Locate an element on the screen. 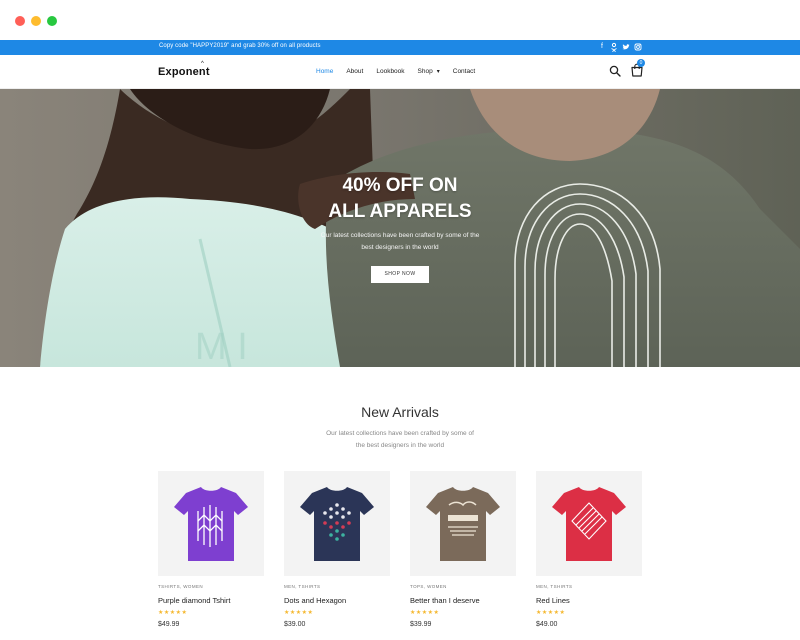 This screenshot has height=640, width=800. product-category: TSHIRTS, WOMEN is located at coordinates (211, 586).